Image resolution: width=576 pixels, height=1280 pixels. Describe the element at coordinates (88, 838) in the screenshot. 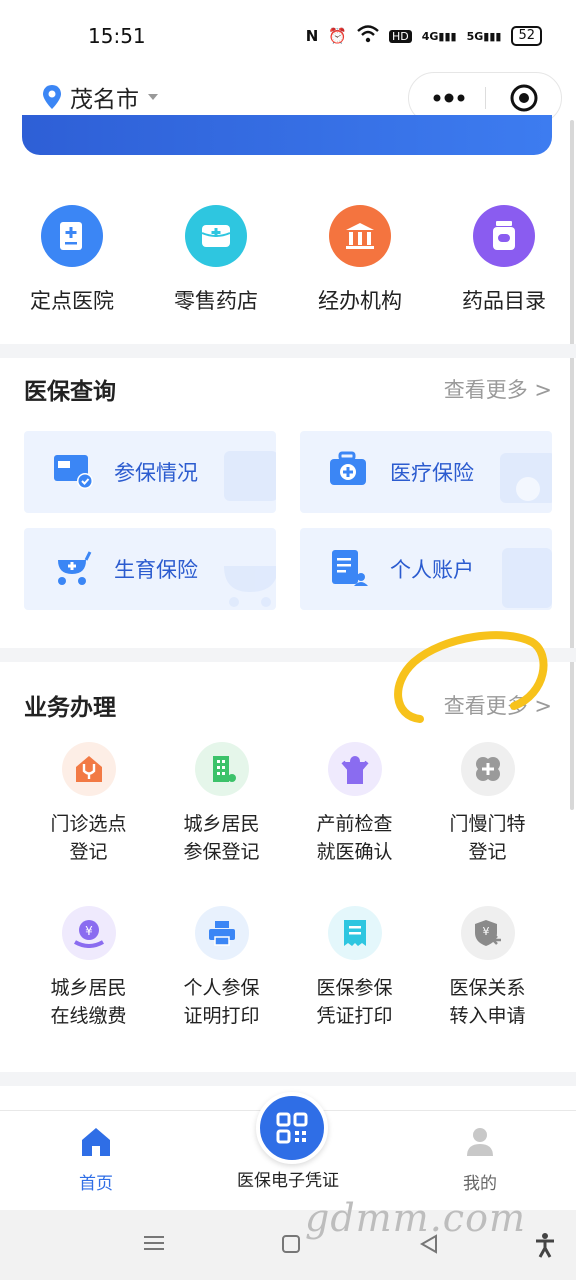

I see `service-label: 门诊选点 登记` at that location.